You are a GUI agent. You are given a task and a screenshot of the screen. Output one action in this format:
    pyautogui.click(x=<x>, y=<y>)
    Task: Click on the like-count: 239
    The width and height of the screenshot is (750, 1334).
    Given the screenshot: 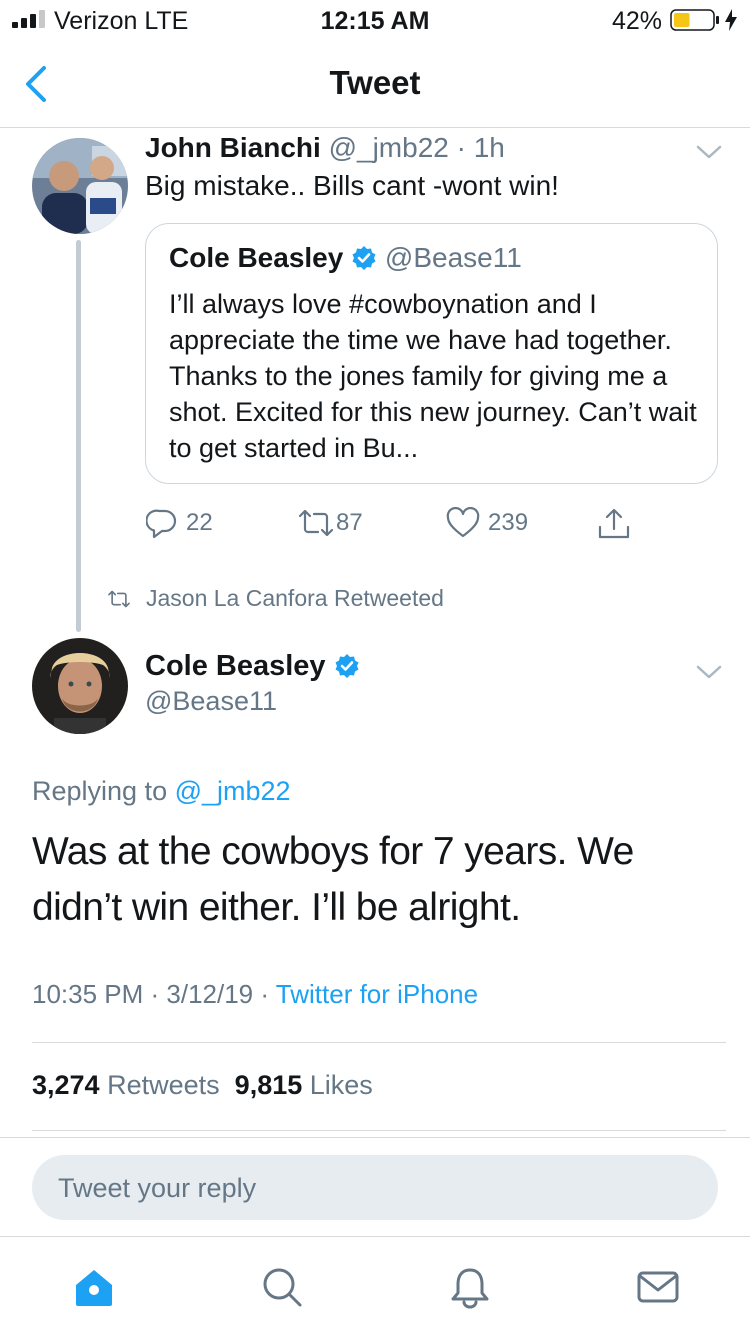 What is the action you would take?
    pyautogui.click(x=508, y=522)
    